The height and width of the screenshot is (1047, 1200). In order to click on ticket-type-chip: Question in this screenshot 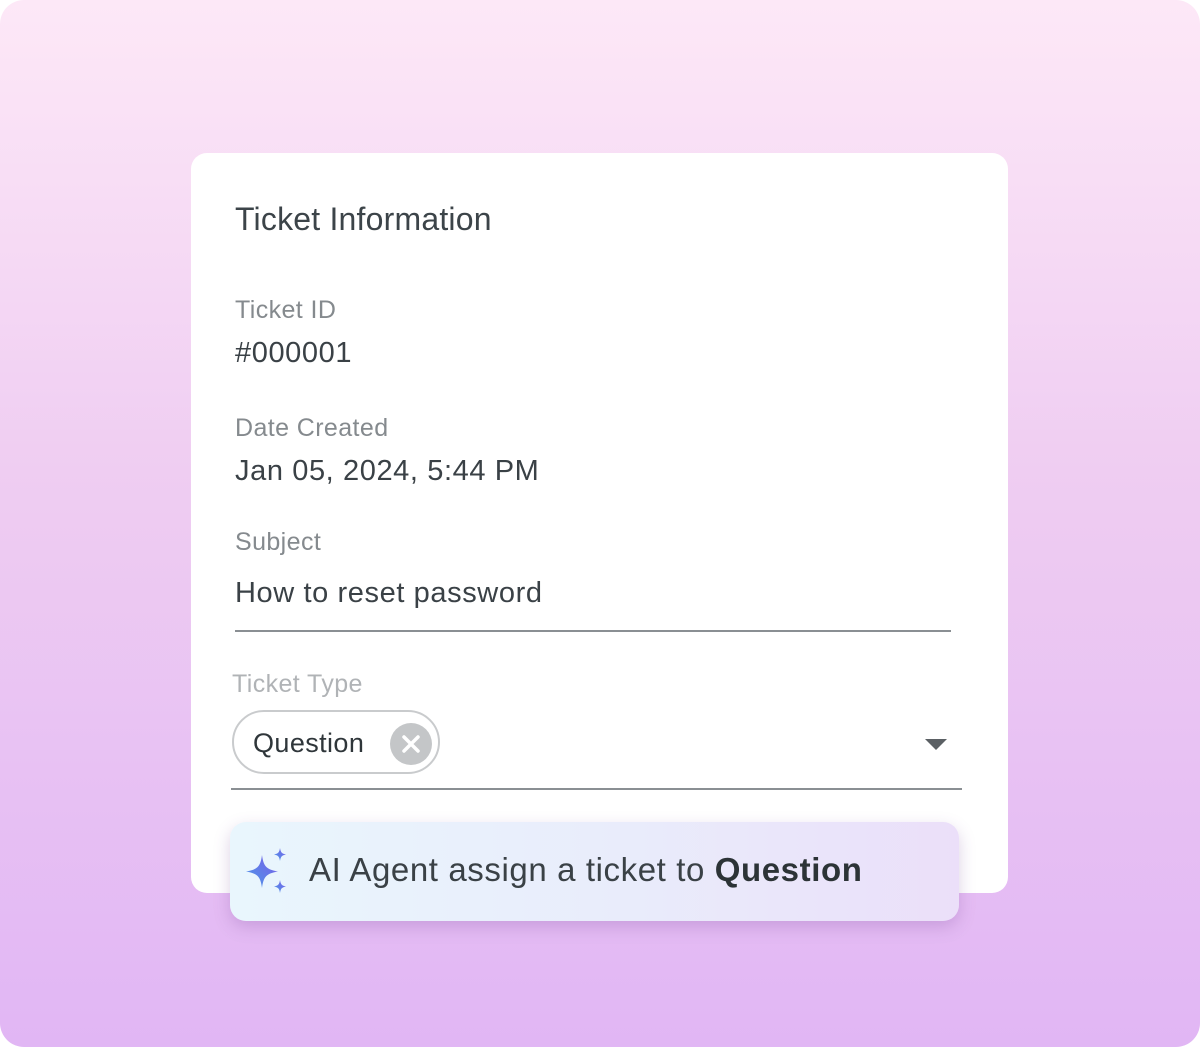, I will do `click(336, 742)`.